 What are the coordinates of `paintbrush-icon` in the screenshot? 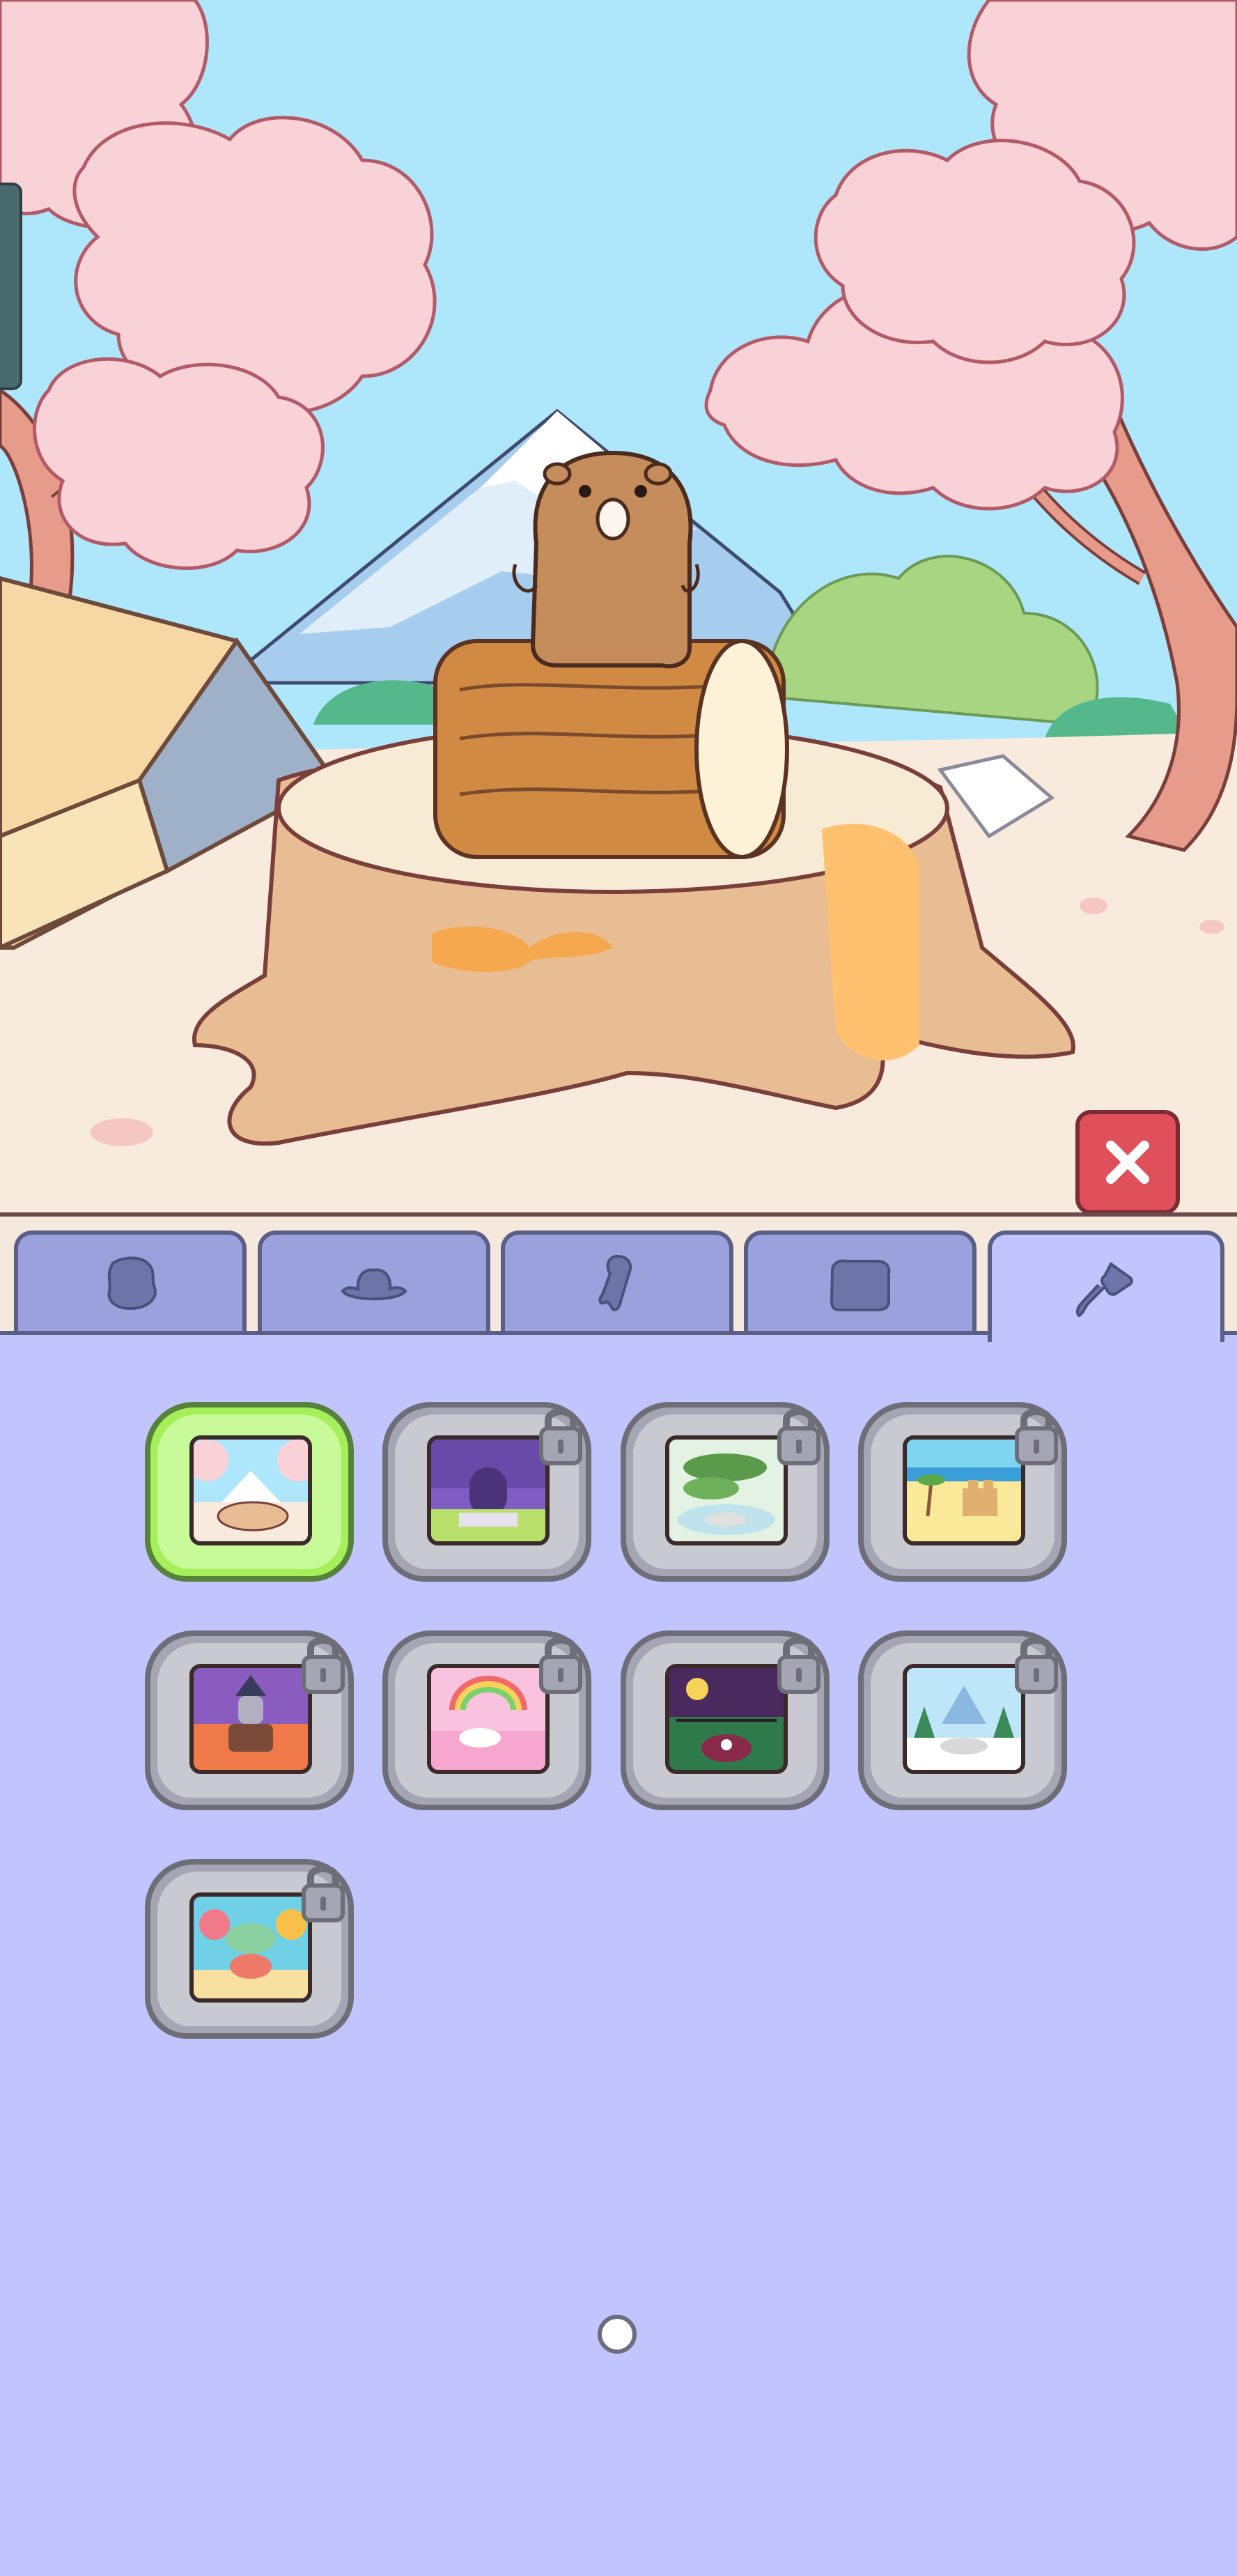 It's located at (1104, 1290).